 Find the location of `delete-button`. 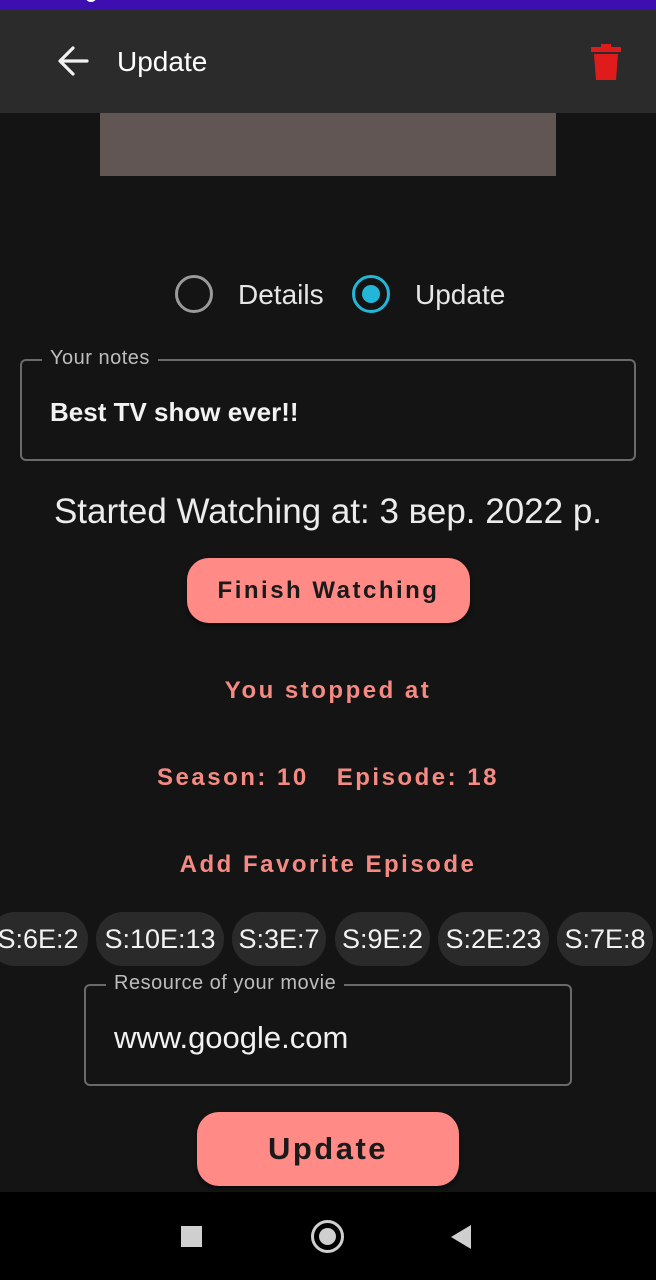

delete-button is located at coordinates (606, 62).